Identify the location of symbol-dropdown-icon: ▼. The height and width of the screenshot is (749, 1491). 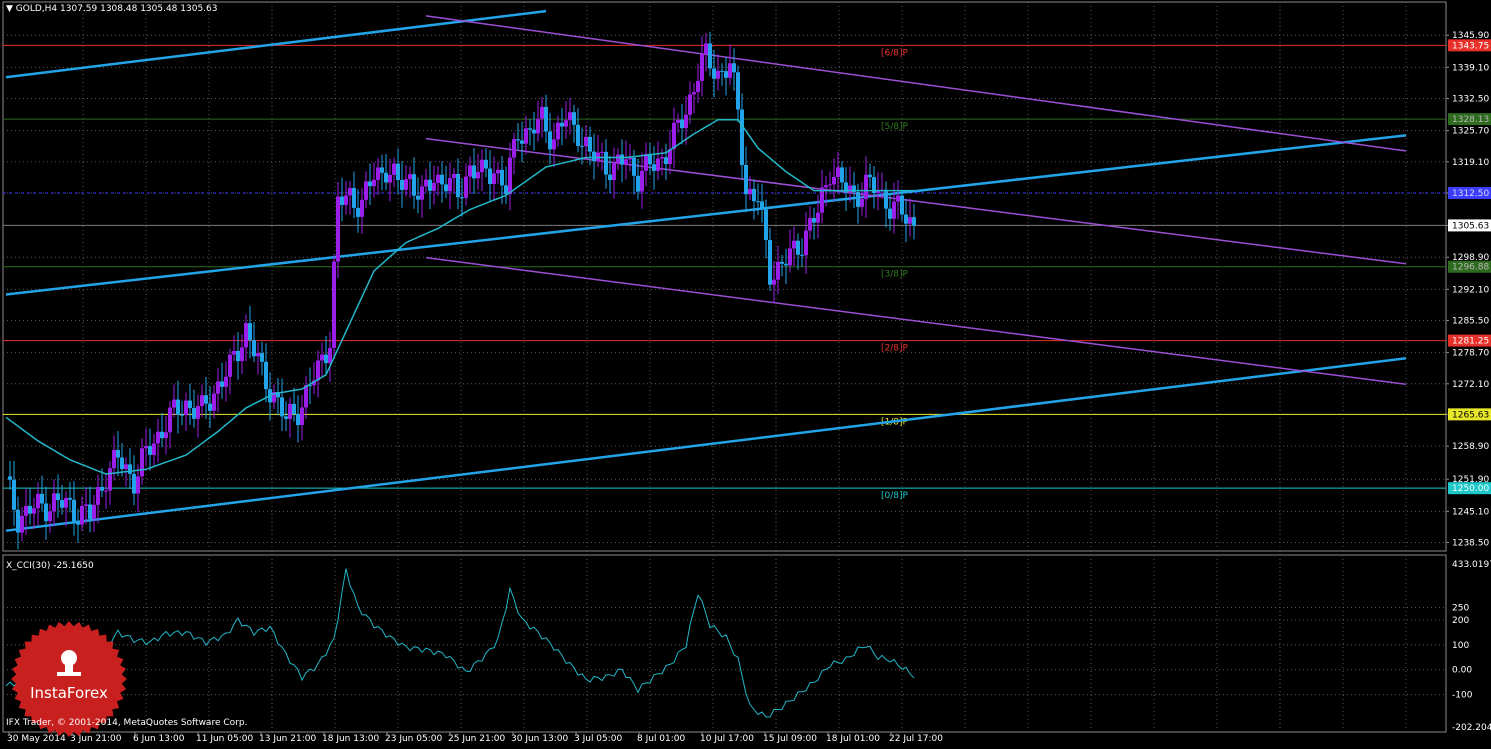
(9, 9).